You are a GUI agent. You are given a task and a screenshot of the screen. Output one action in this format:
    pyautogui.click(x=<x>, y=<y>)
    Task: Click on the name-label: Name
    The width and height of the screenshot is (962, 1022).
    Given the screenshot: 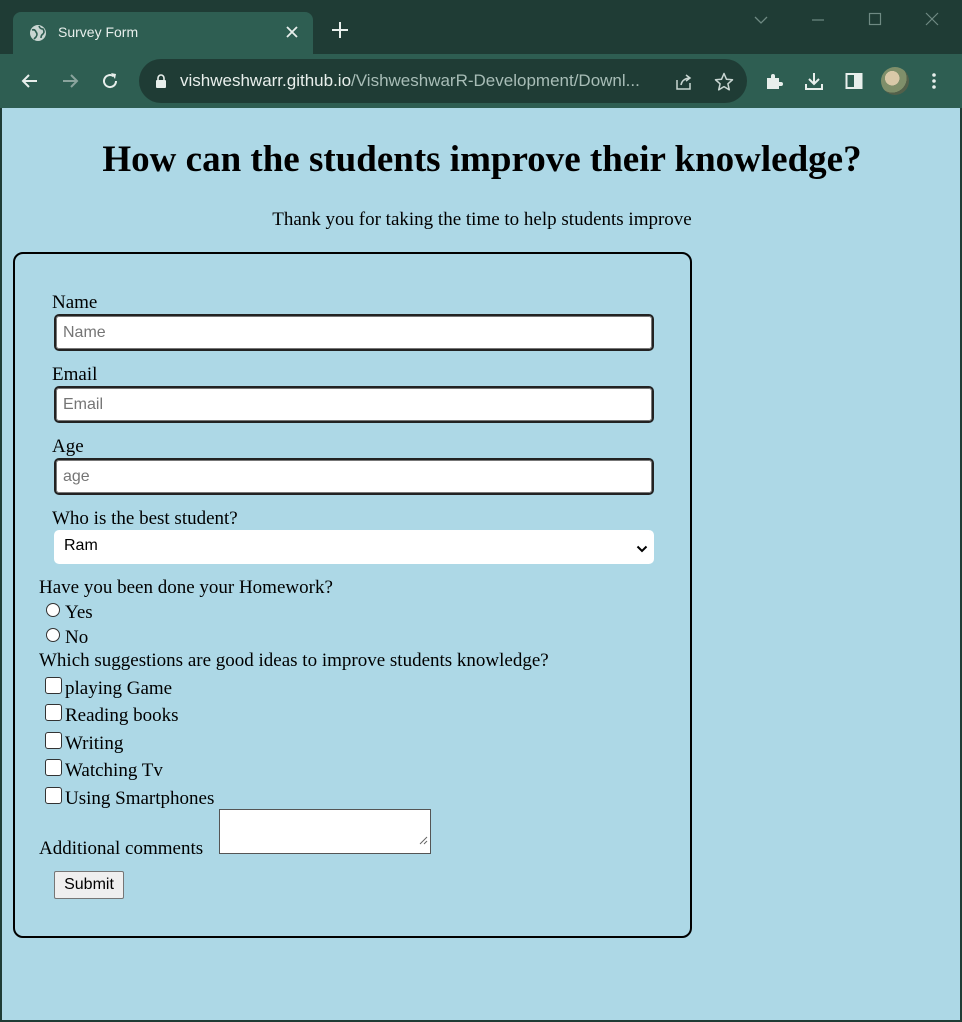 What is the action you would take?
    pyautogui.click(x=75, y=302)
    